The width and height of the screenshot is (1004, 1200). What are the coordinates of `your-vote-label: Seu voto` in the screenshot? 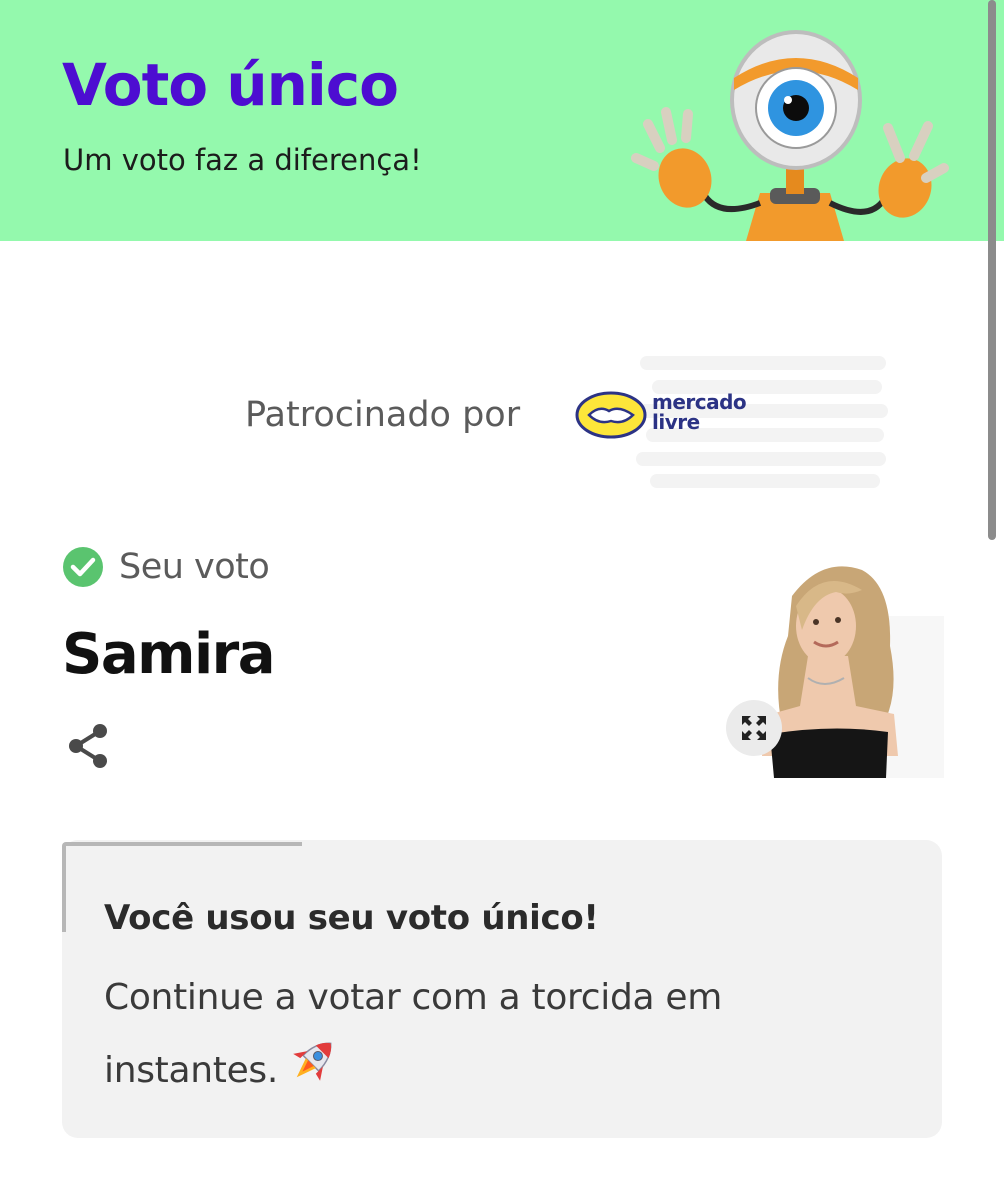 It's located at (194, 567).